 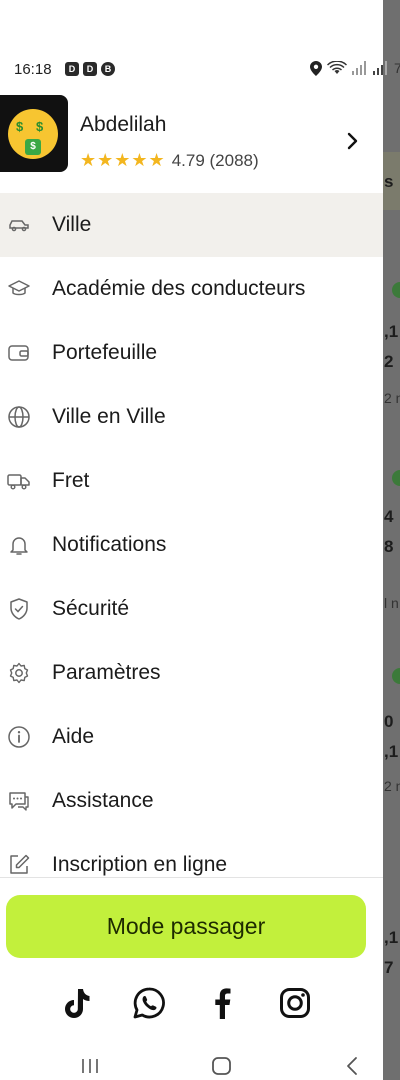 I want to click on menu-item-label: Sécurité, so click(x=91, y=608).